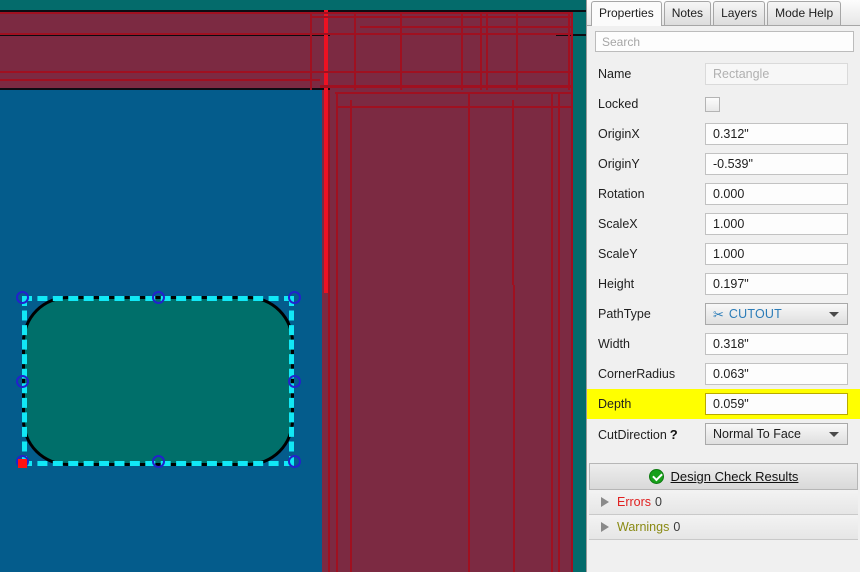 The width and height of the screenshot is (860, 572). Describe the element at coordinates (637, 374) in the screenshot. I see `property-label-cornerradius: CornerRadius` at that location.